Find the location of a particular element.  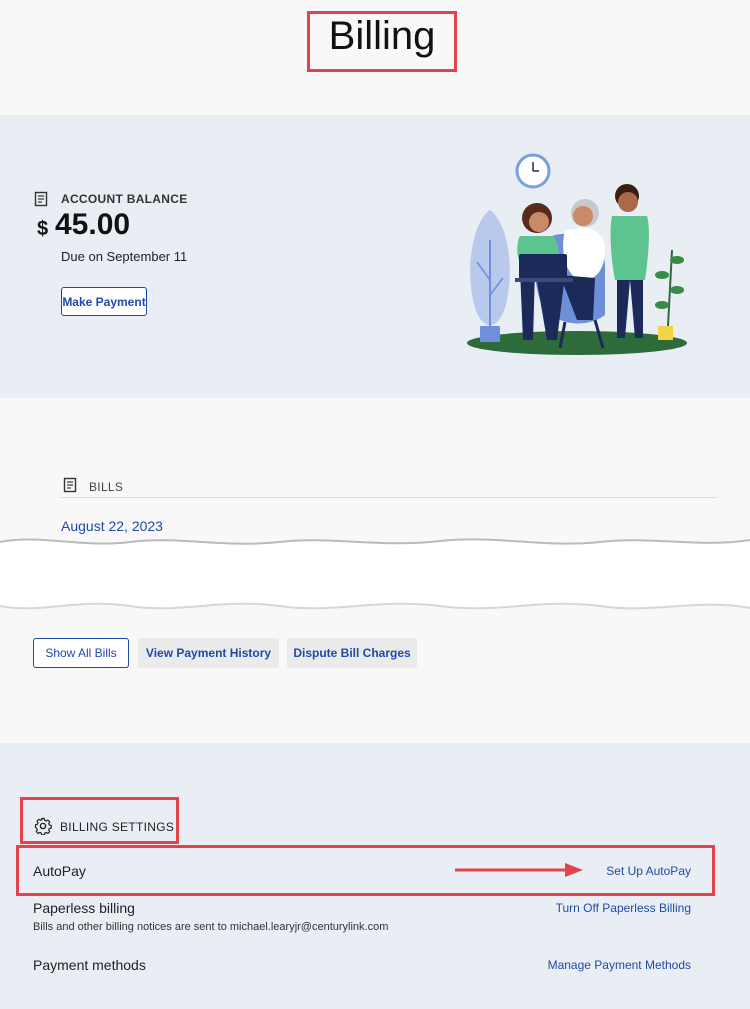

make-payment-button: Make Payment is located at coordinates (104, 301).